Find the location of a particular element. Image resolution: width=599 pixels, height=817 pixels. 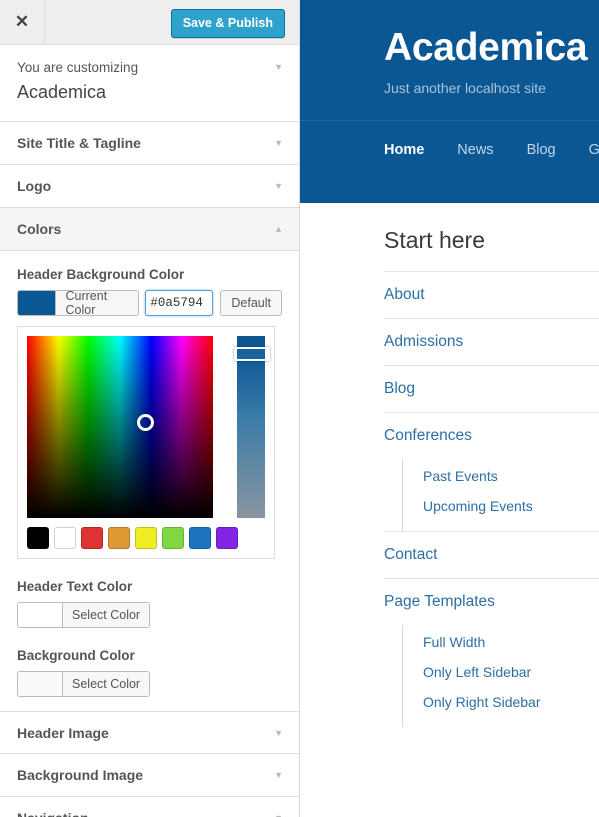

nav-item-news: News is located at coordinates (475, 150).